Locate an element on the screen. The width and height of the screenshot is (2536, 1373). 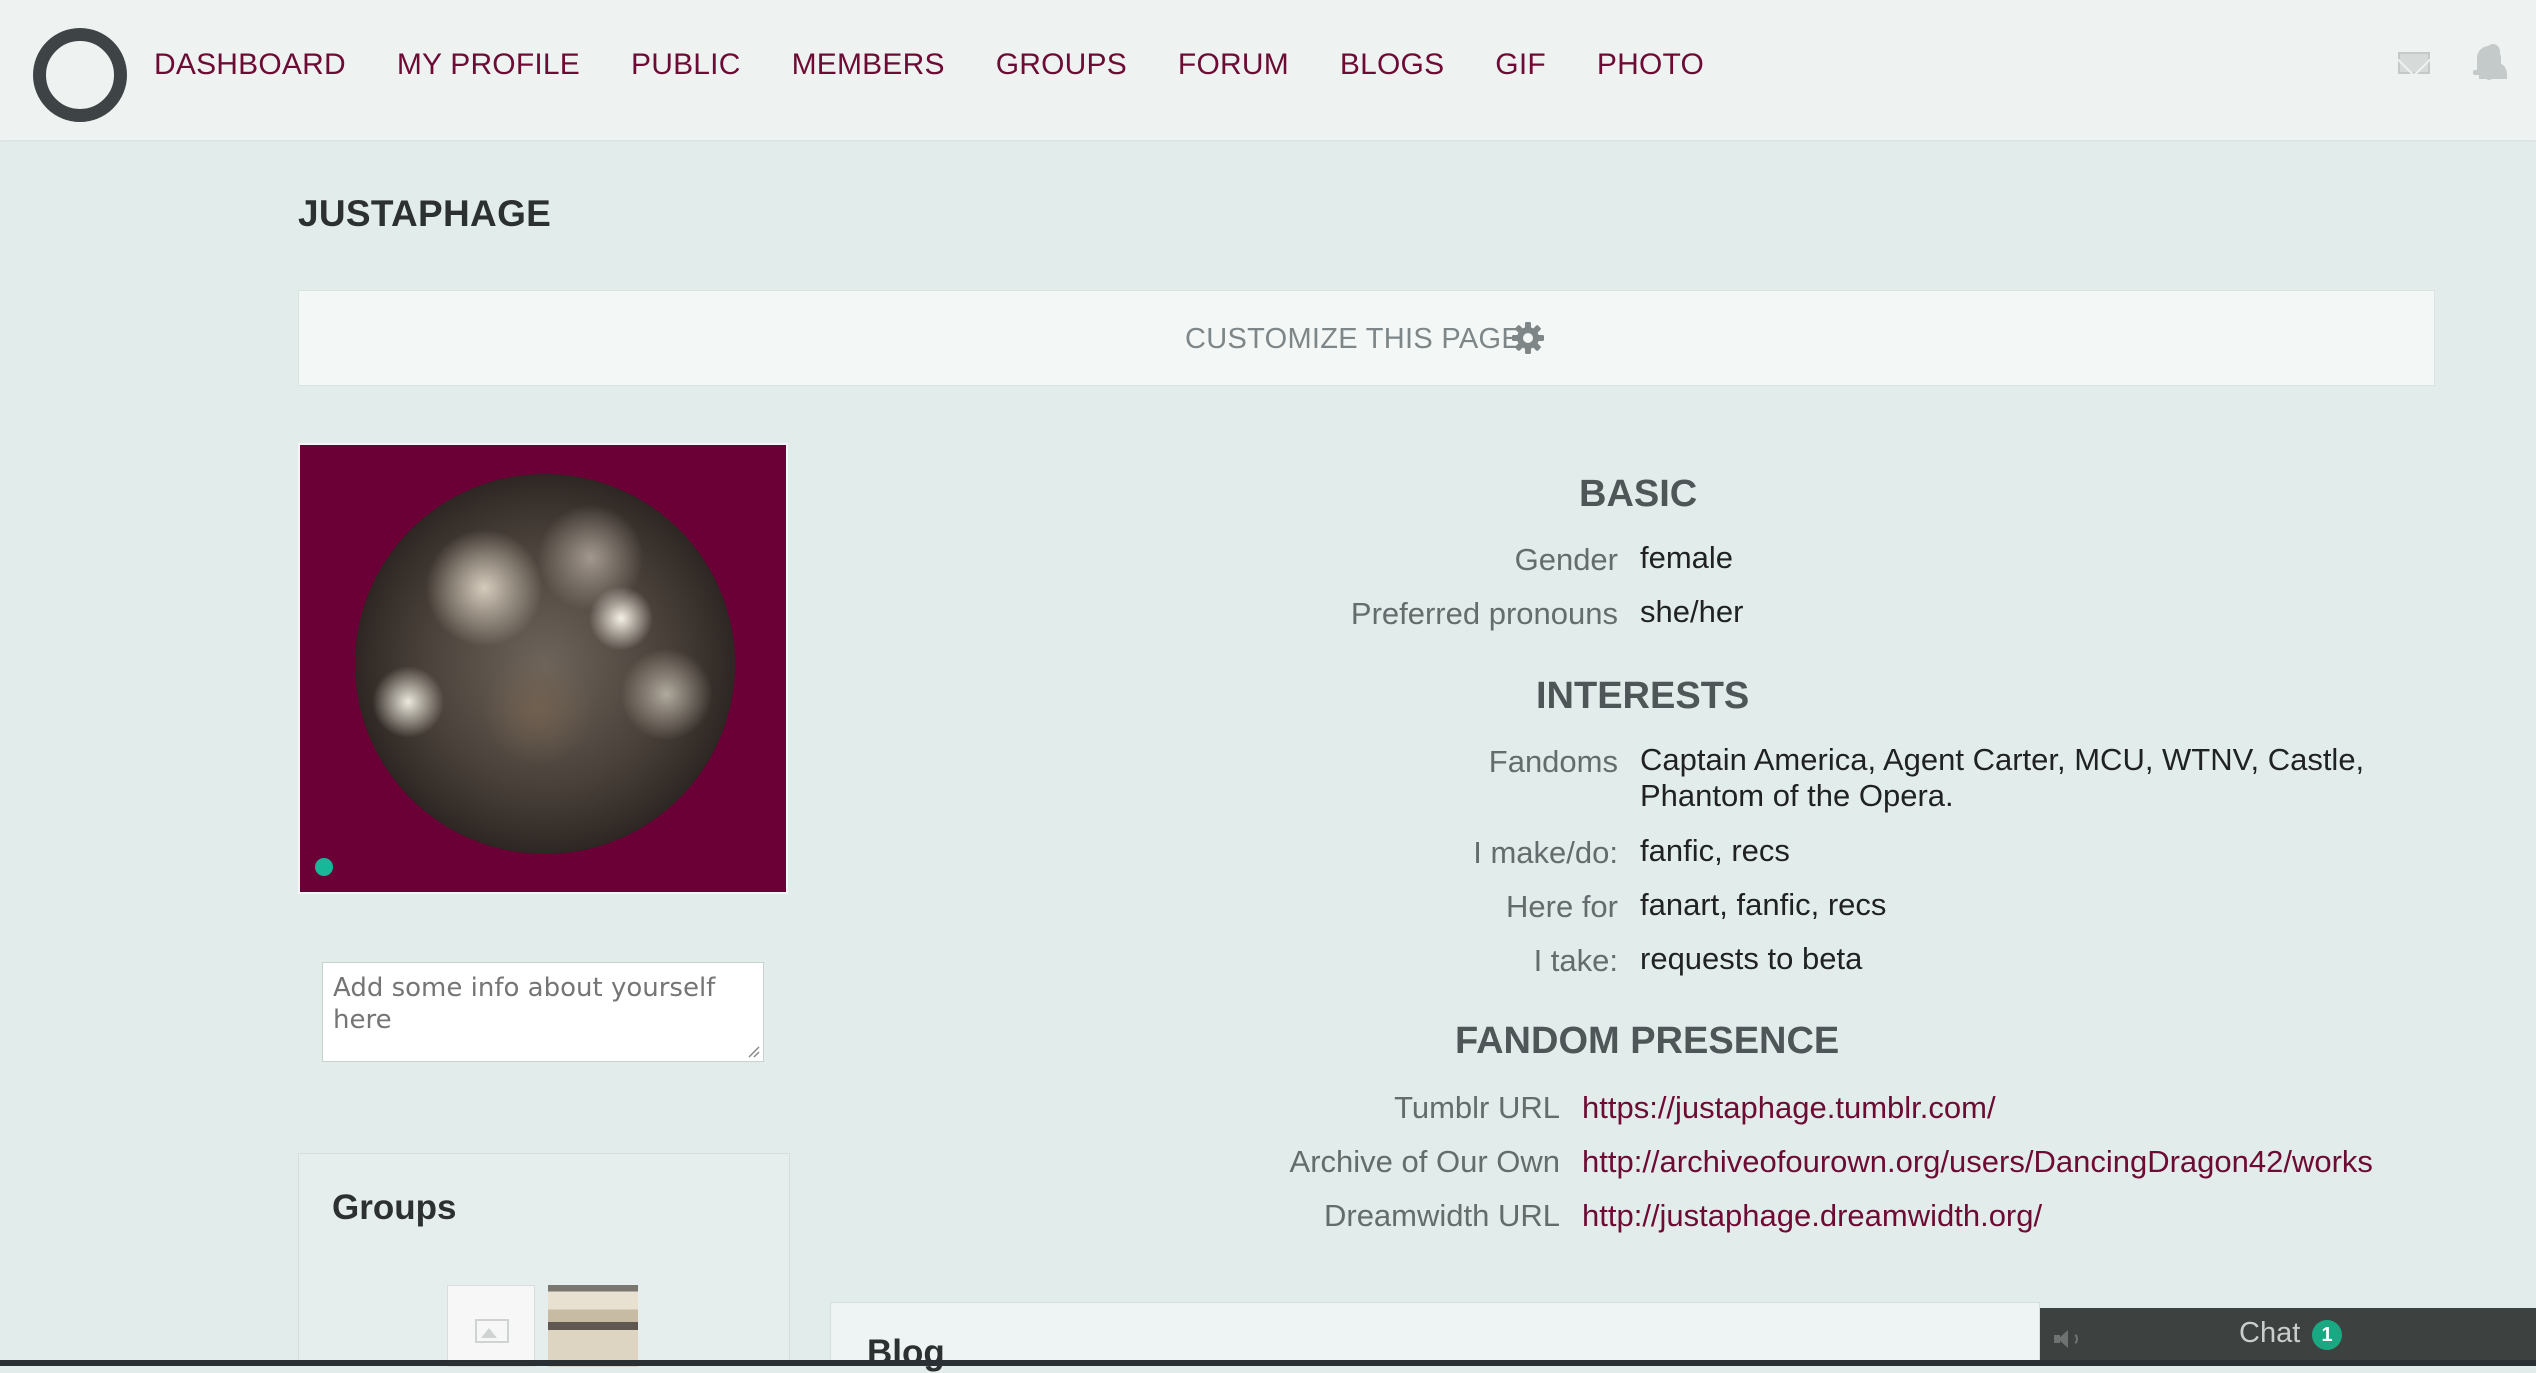
resize-grip-icon is located at coordinates (753, 1051).